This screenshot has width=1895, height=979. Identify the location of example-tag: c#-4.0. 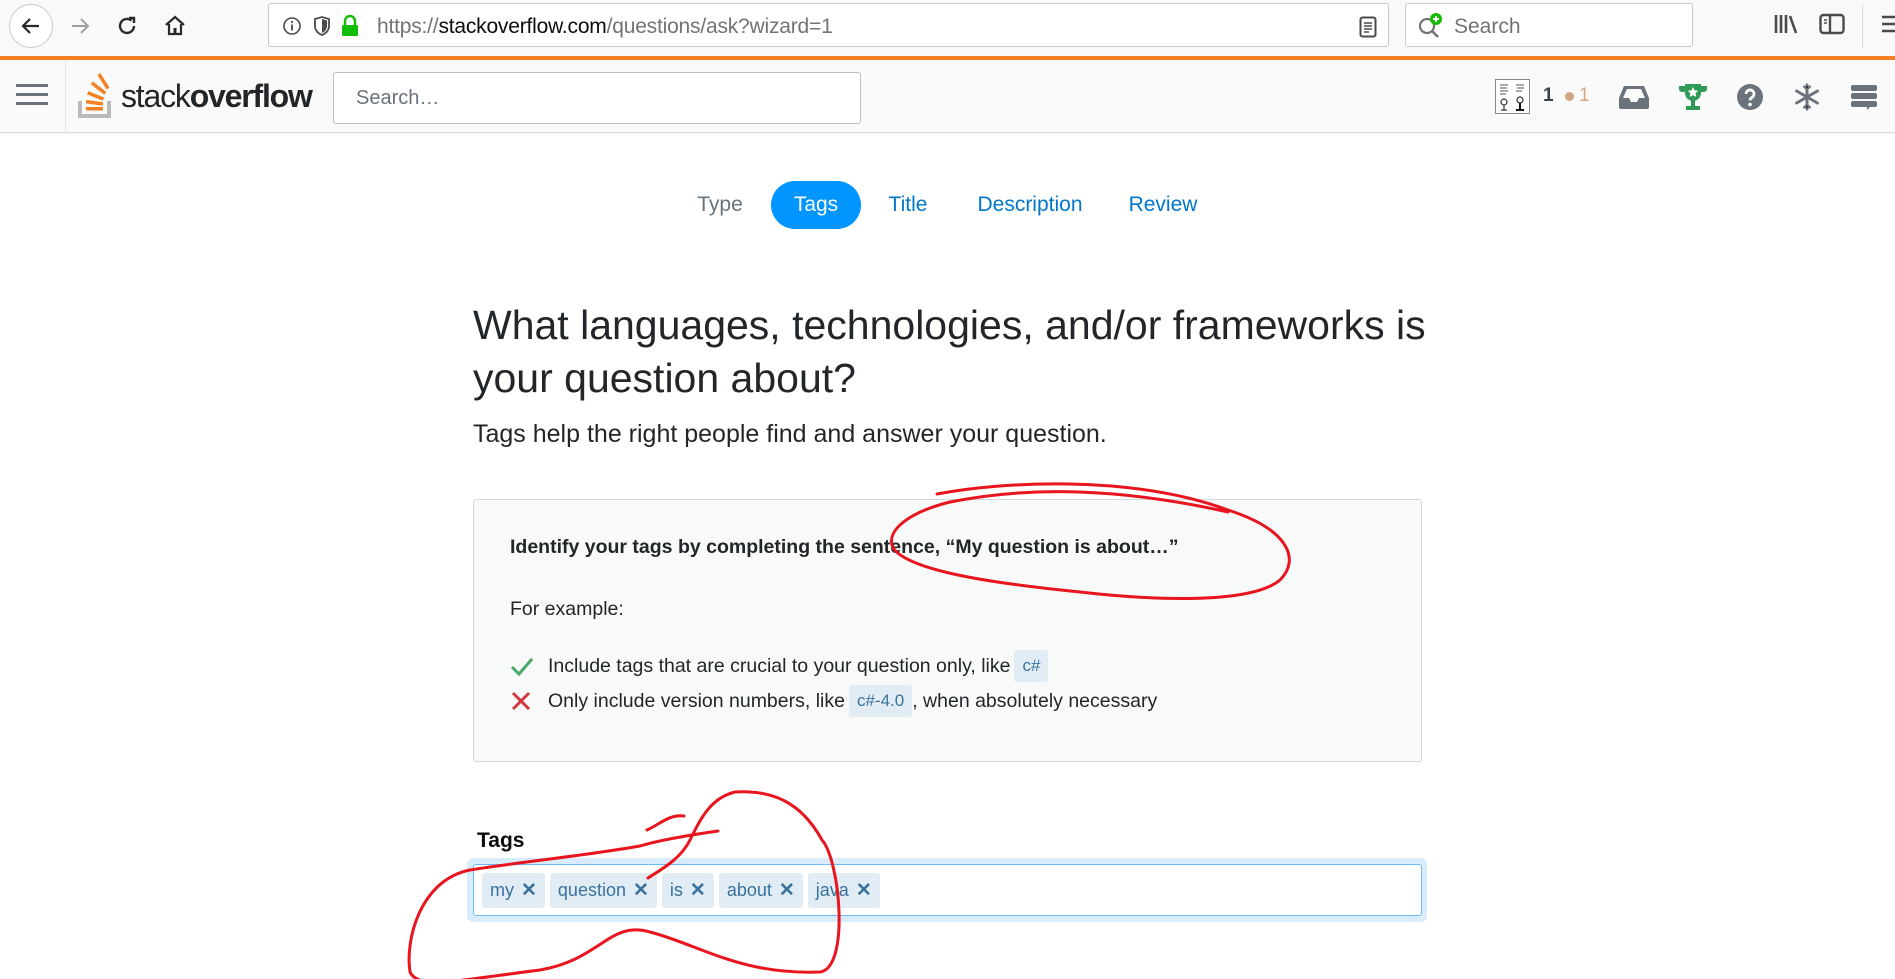
(880, 701).